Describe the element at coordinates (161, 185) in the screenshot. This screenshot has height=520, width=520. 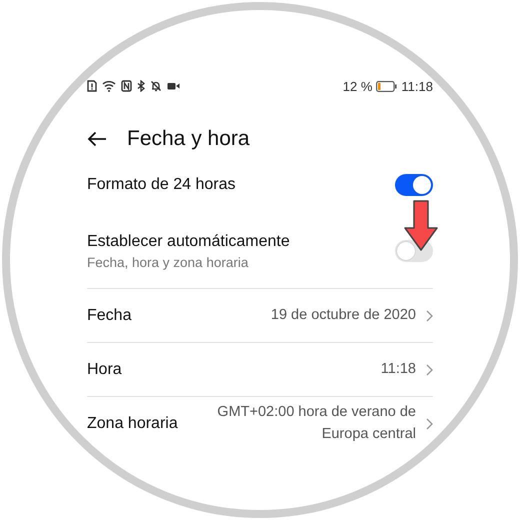
I see `setting-label: Formato de 24 horas` at that location.